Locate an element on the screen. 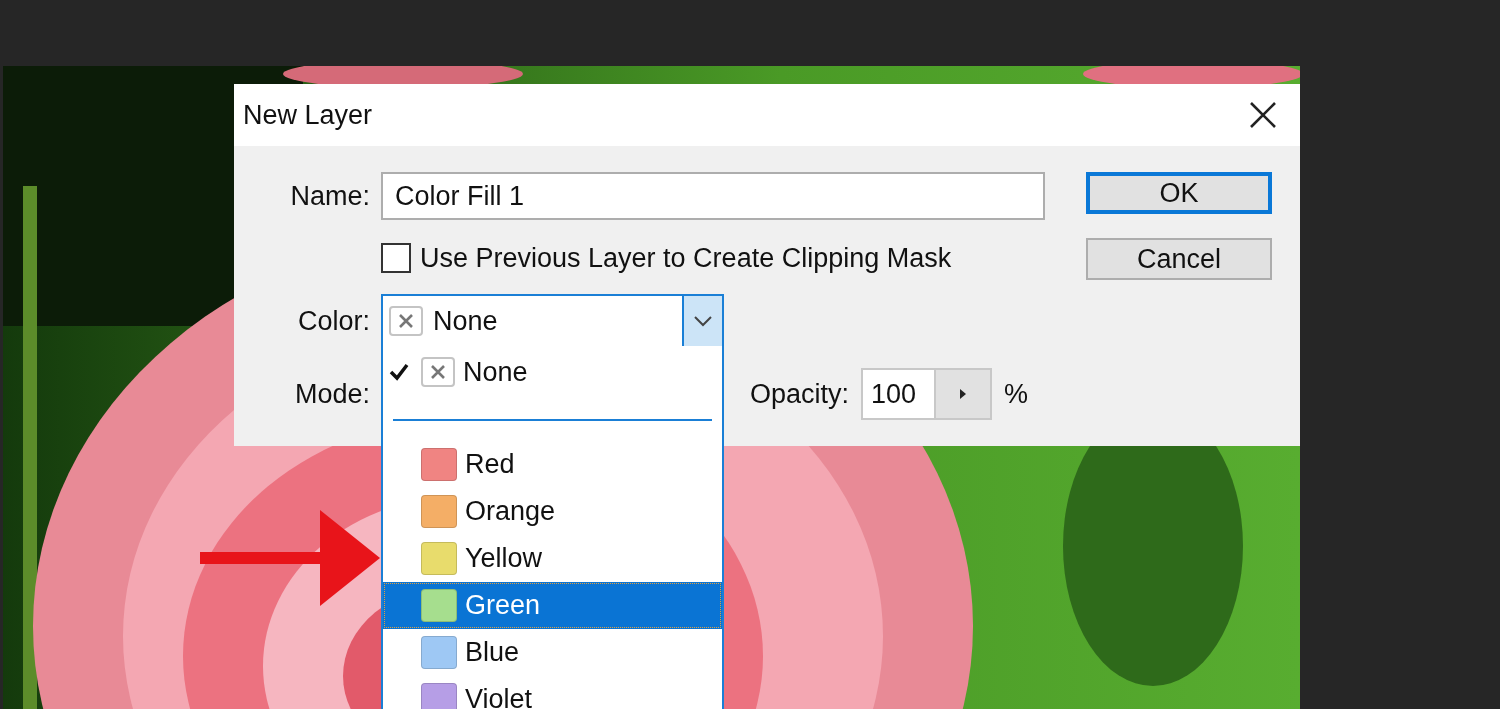 This screenshot has width=1500, height=709. dropdown-value: None is located at coordinates (466, 321).